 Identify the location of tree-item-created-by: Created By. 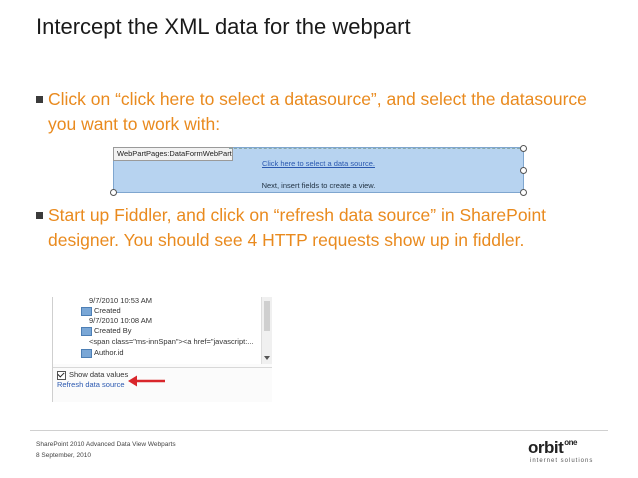
(106, 331).